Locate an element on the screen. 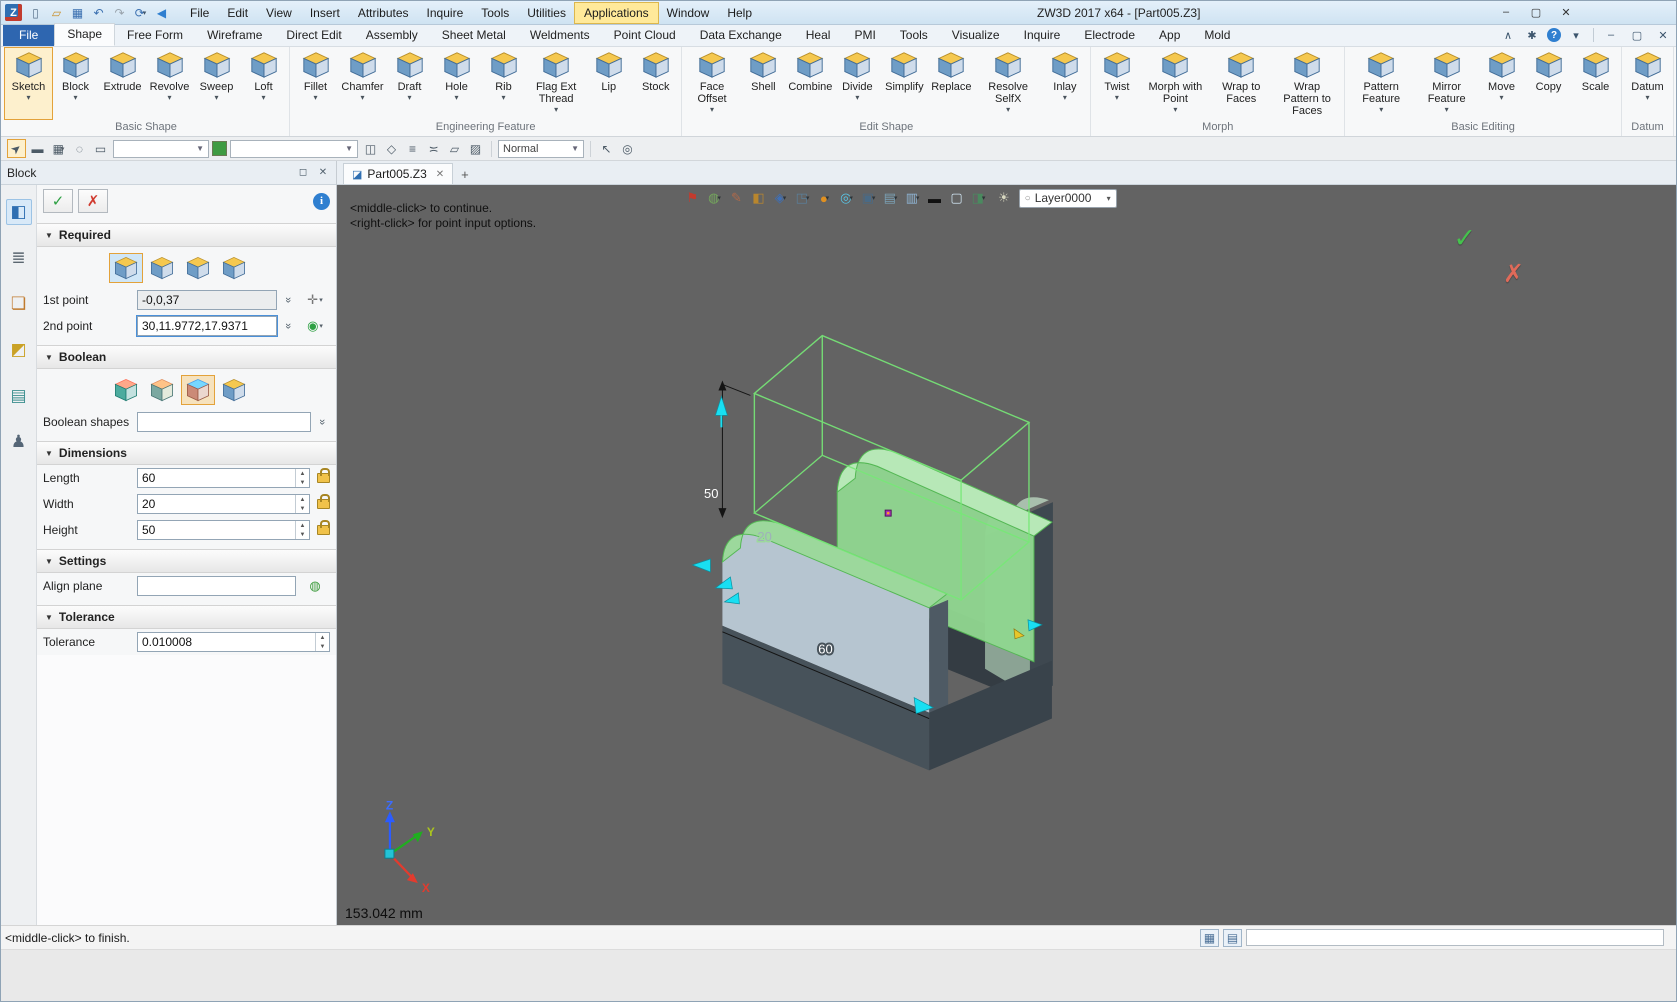  render-mode-icon: ◈ ▾ is located at coordinates (780, 198).